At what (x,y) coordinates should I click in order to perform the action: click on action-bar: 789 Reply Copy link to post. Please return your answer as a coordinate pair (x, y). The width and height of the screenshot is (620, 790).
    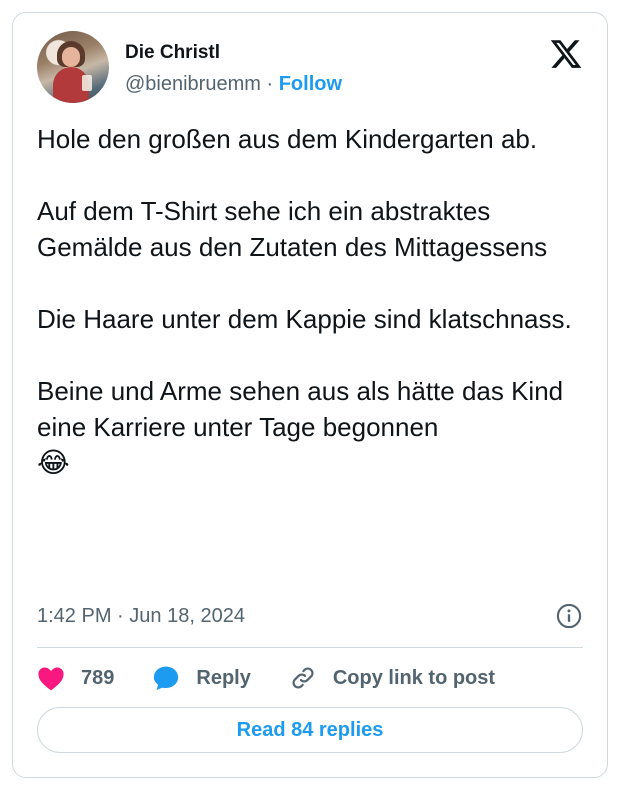
    Looking at the image, I should click on (310, 678).